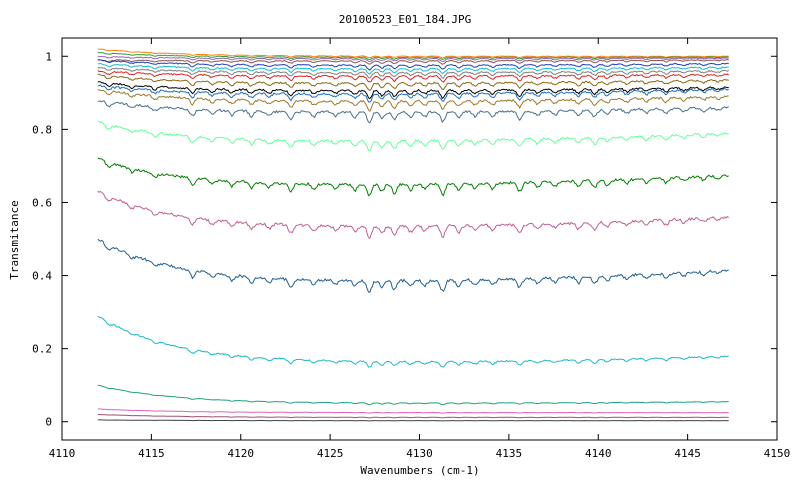  What do you see at coordinates (777, 453) in the screenshot?
I see `x-tick-label: 4150` at bounding box center [777, 453].